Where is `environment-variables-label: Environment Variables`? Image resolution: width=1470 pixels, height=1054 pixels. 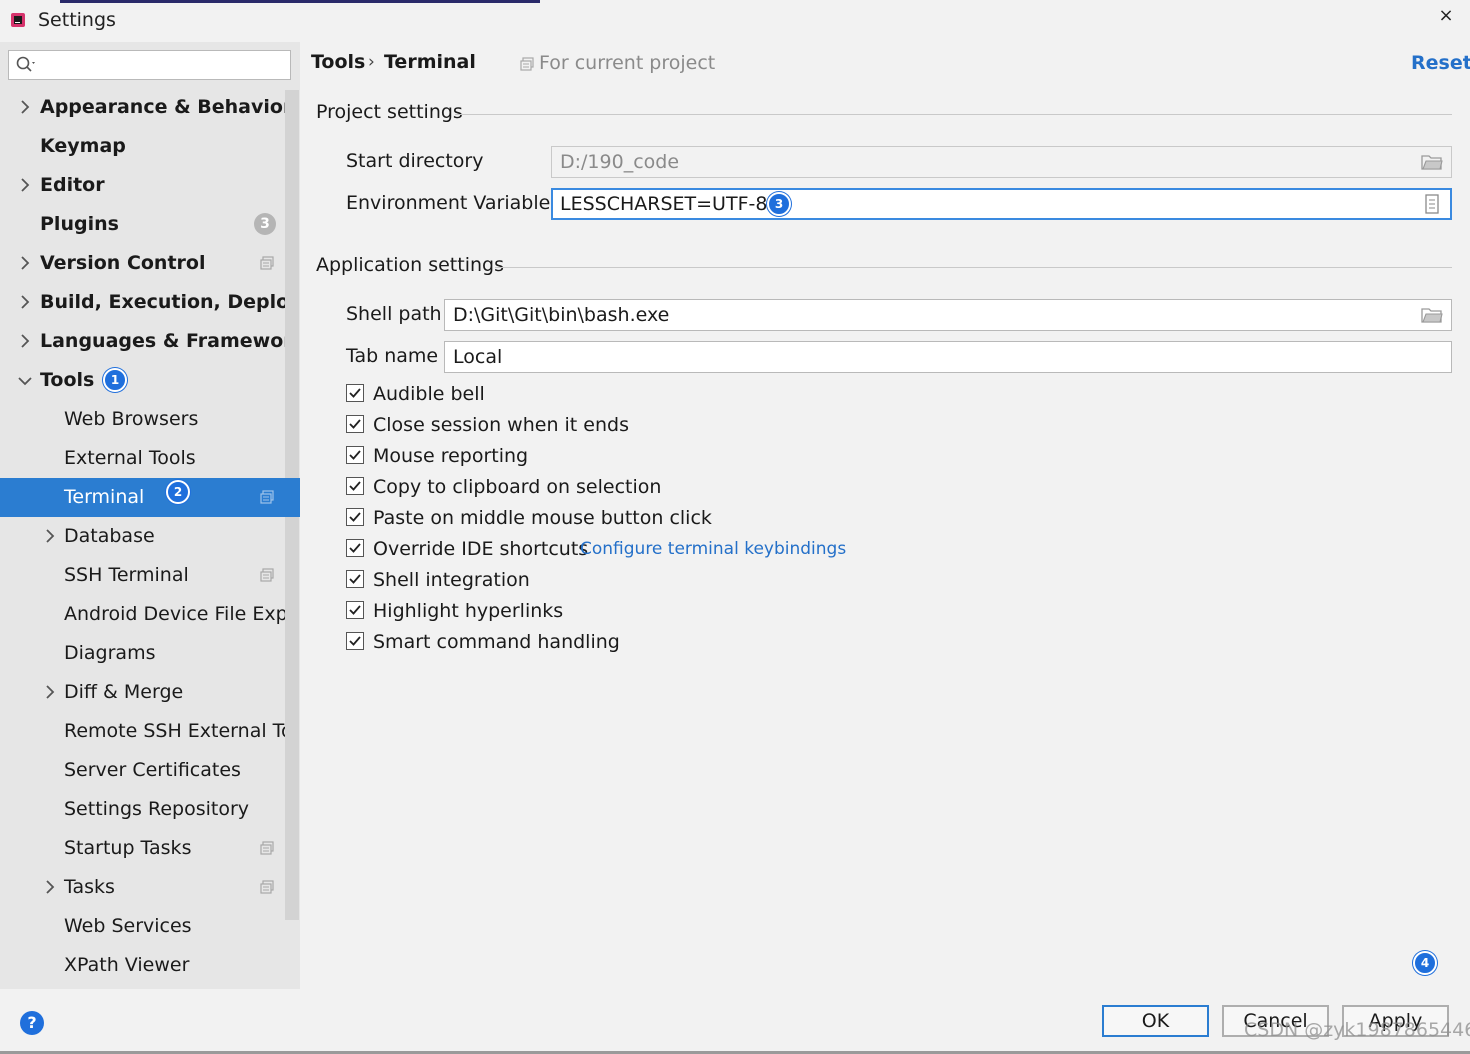 environment-variables-label: Environment Variables is located at coordinates (453, 203).